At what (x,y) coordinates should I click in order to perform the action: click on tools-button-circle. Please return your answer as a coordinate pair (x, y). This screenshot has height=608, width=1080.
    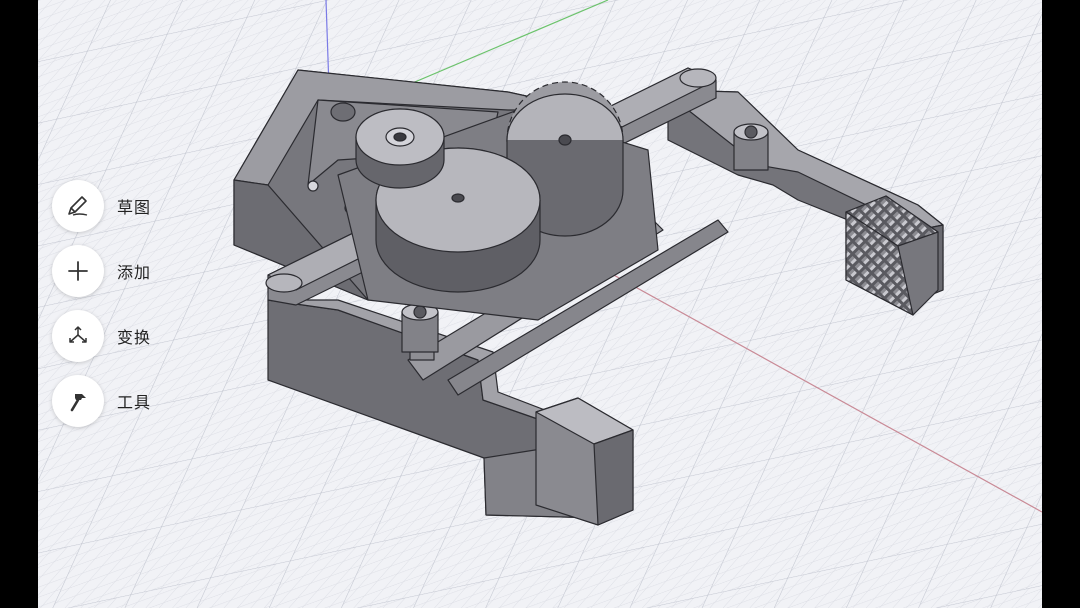
    Looking at the image, I should click on (78, 401).